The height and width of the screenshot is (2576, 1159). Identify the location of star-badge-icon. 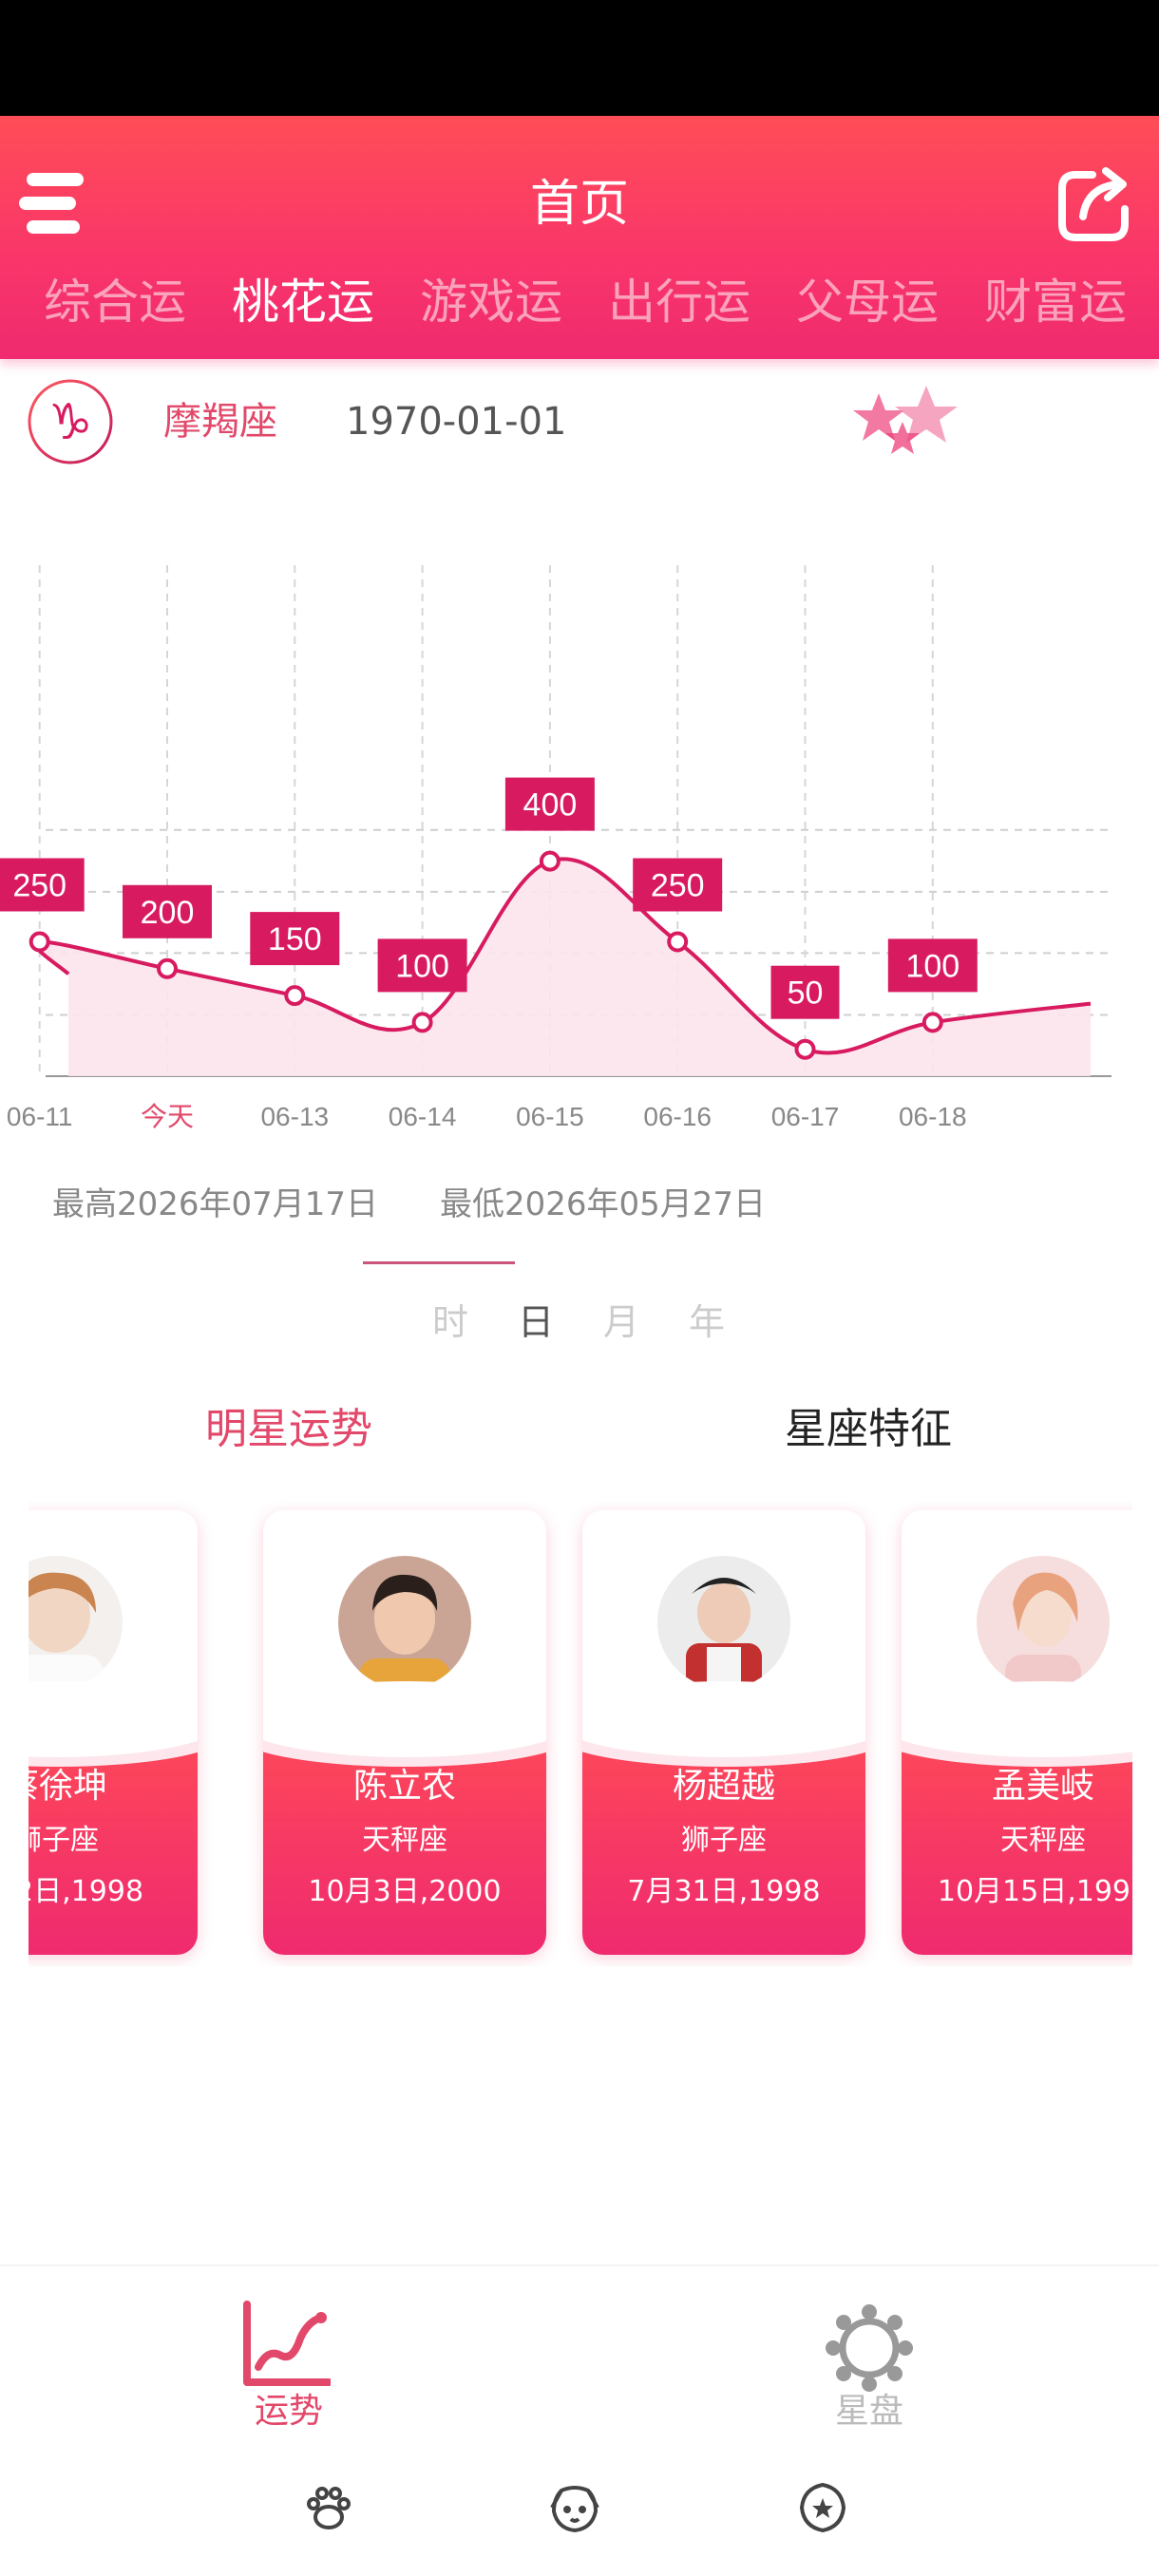
(822, 2507).